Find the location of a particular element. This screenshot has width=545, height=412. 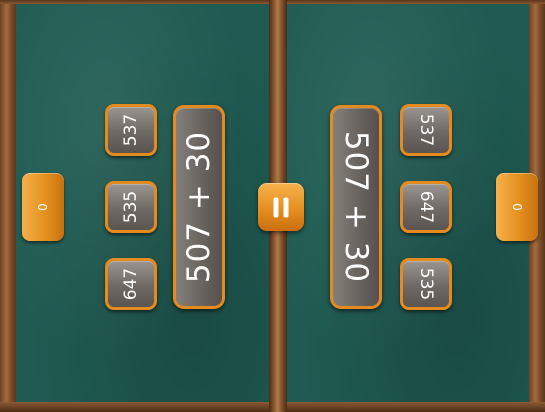

left-choice-2-label: 535 is located at coordinates (130, 207).